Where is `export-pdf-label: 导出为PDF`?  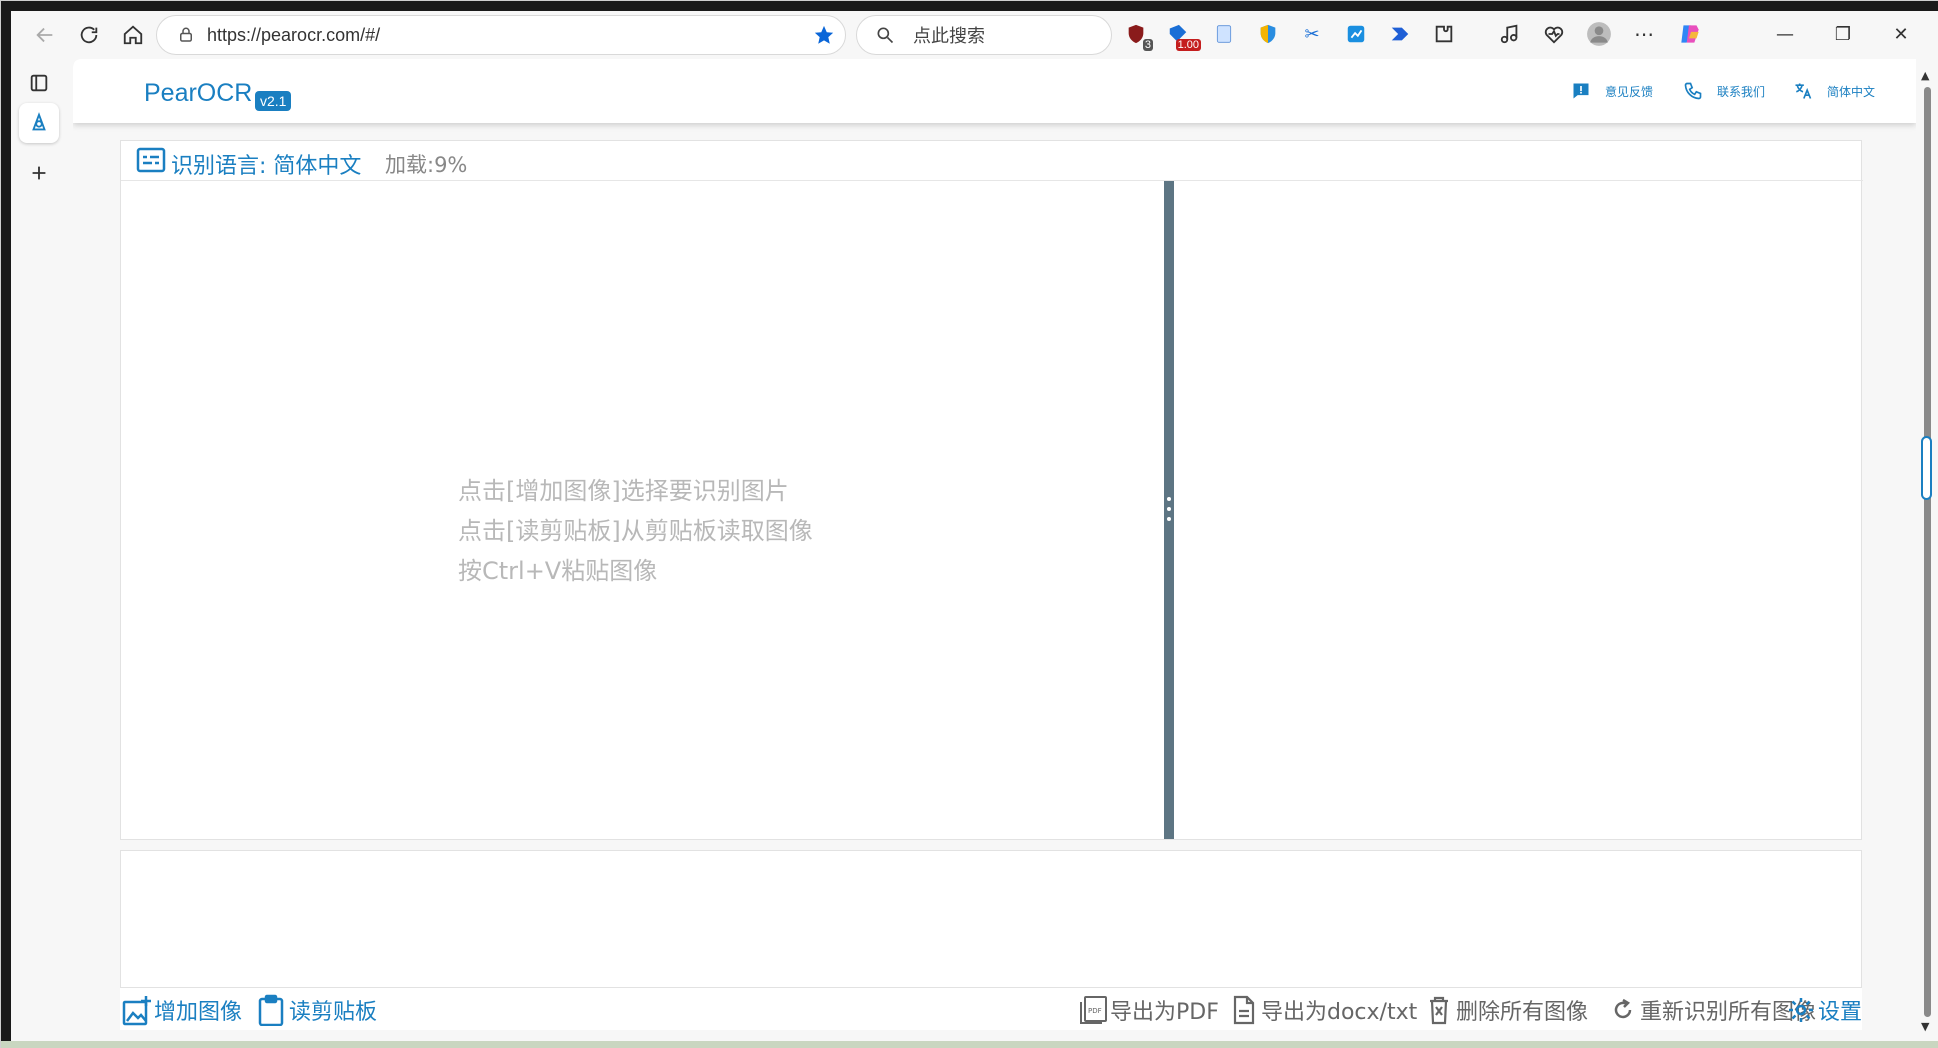 export-pdf-label: 导出为PDF is located at coordinates (1164, 1010).